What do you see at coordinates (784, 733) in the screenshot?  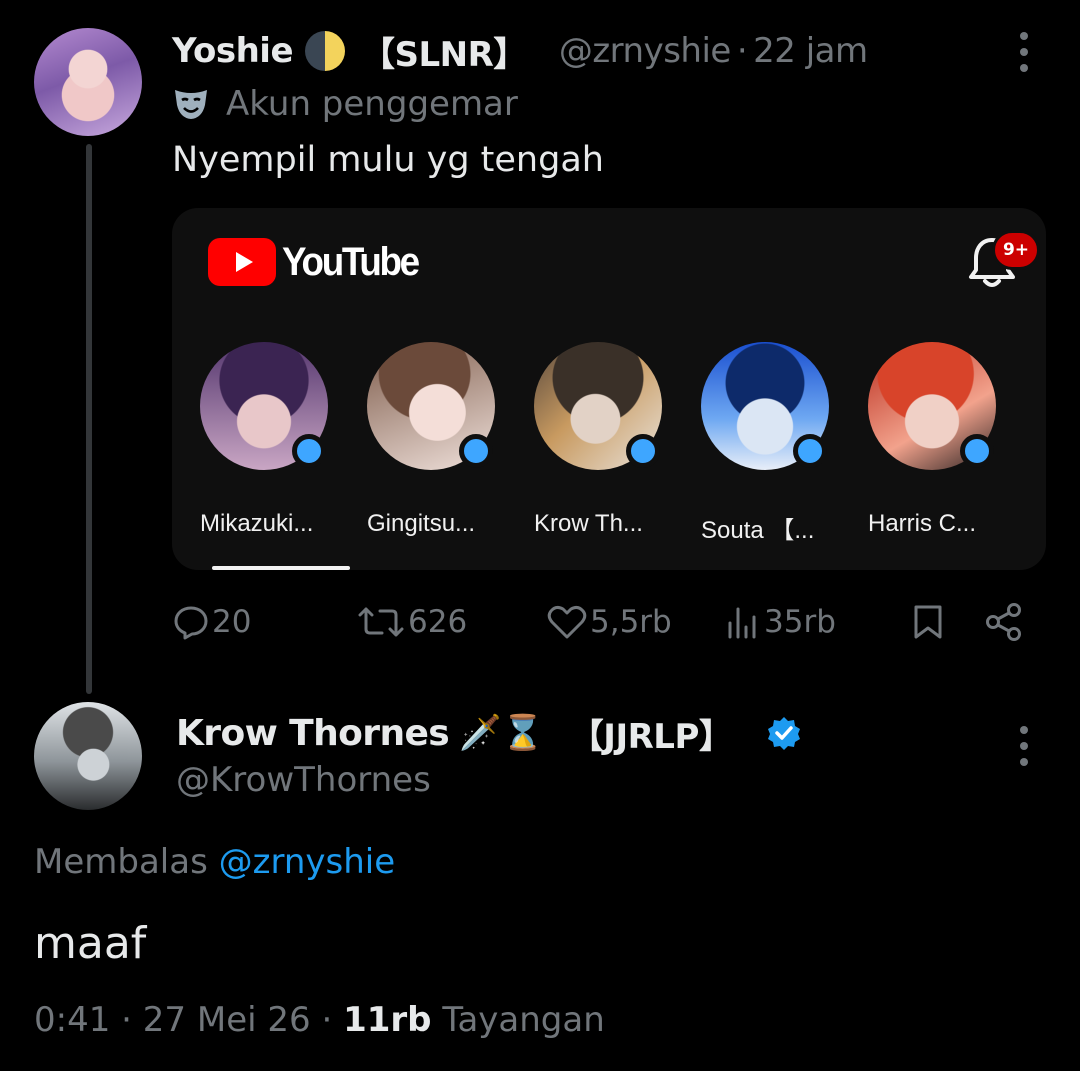 I see `verified-badge-icon` at bounding box center [784, 733].